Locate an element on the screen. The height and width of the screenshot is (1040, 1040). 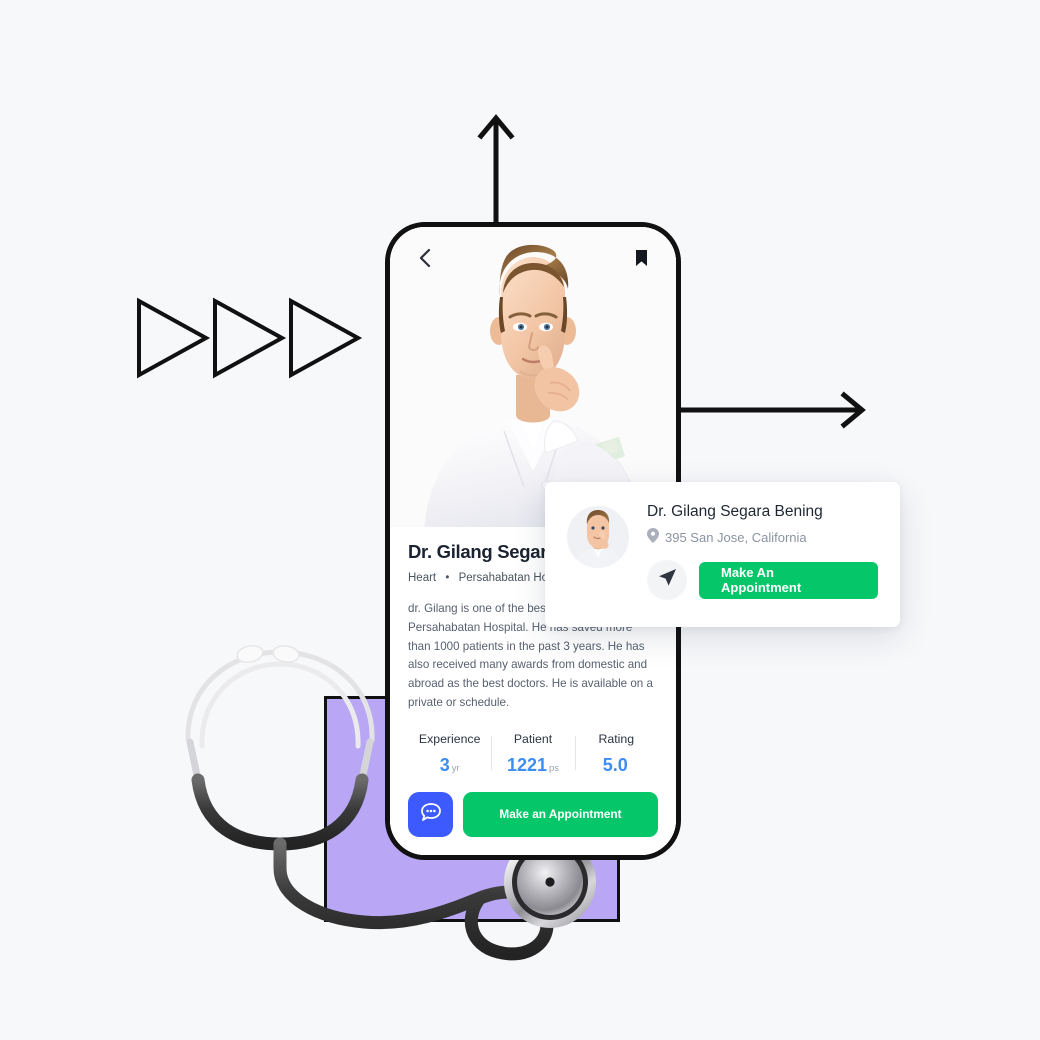
up-arrow is located at coordinates (496, 171).